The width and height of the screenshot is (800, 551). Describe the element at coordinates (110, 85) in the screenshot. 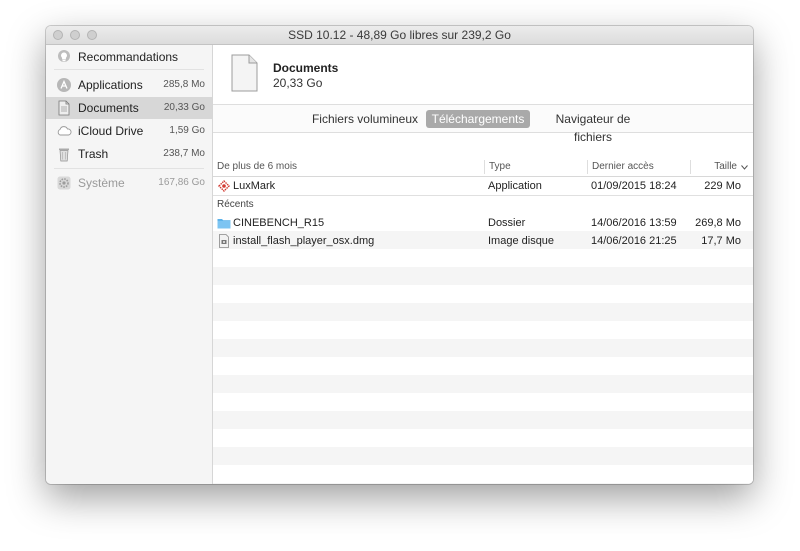

I see `sidebar-item-label: Applications` at that location.